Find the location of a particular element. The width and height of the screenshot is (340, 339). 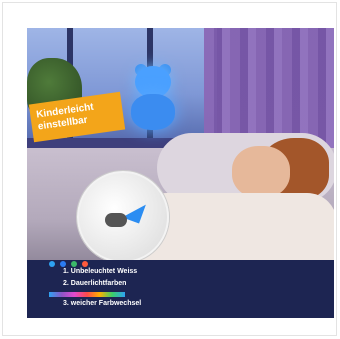

feature-item: 2. Dauerlichtfarben is located at coordinates (95, 283).